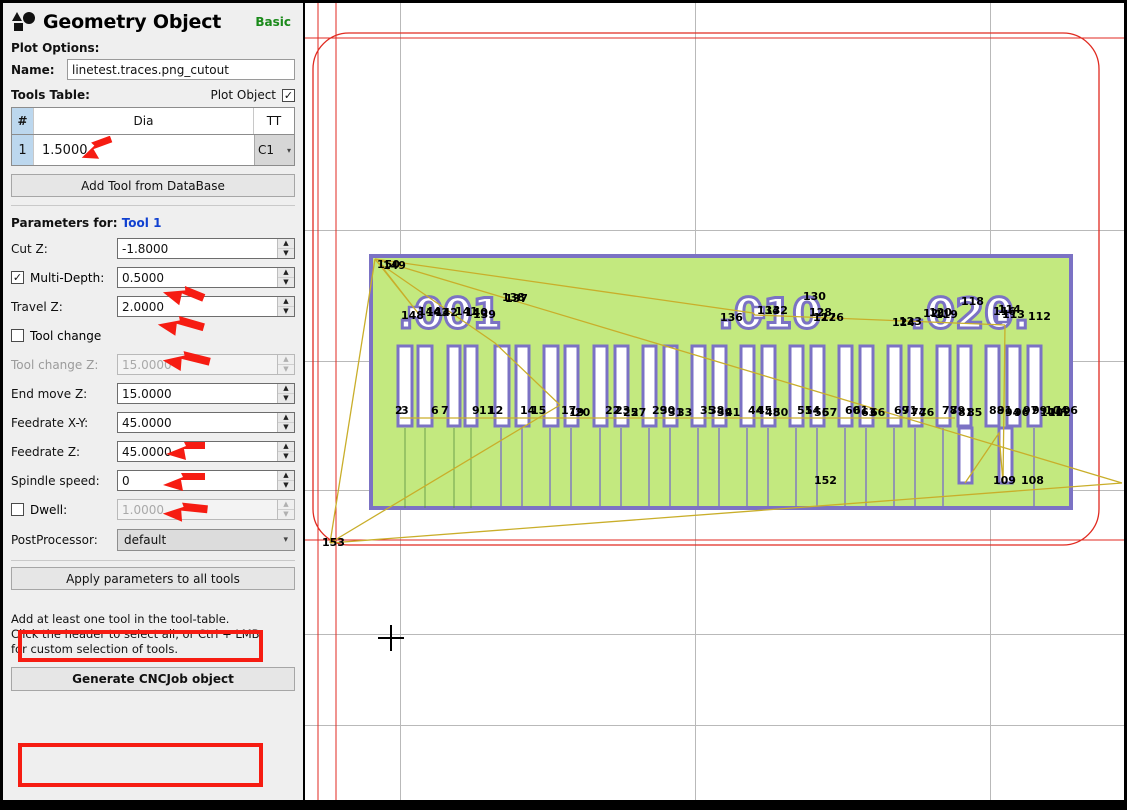  Describe the element at coordinates (733, 412) in the screenshot. I see `path-label: 41` at that location.